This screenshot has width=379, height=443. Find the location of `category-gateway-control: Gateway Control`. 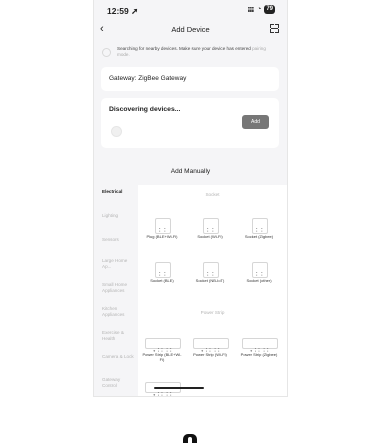

category-gateway-control: Gateway Control is located at coordinates (119, 382).